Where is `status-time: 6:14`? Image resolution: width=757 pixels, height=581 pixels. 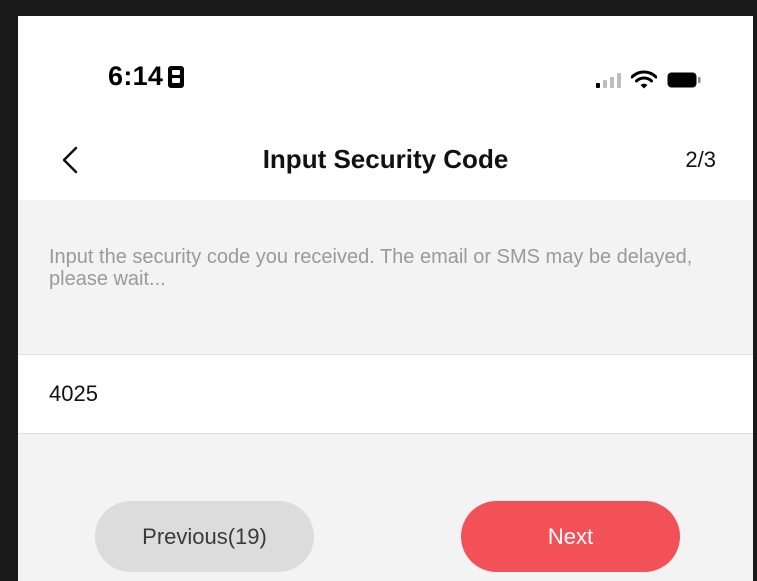
status-time: 6:14 is located at coordinates (136, 76).